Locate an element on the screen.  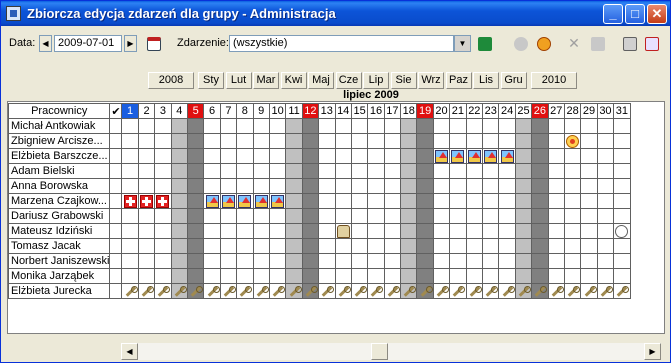
day-header-20: 20 is located at coordinates (441, 111).